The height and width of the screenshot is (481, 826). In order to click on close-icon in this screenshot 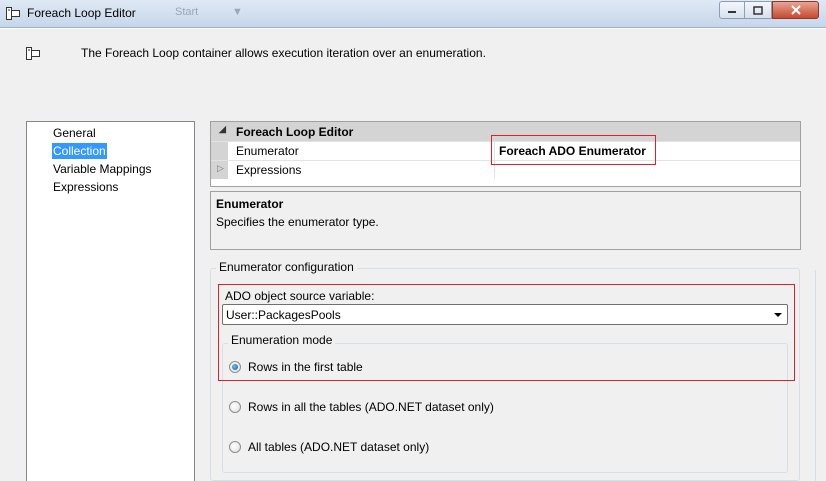, I will do `click(795, 10)`.